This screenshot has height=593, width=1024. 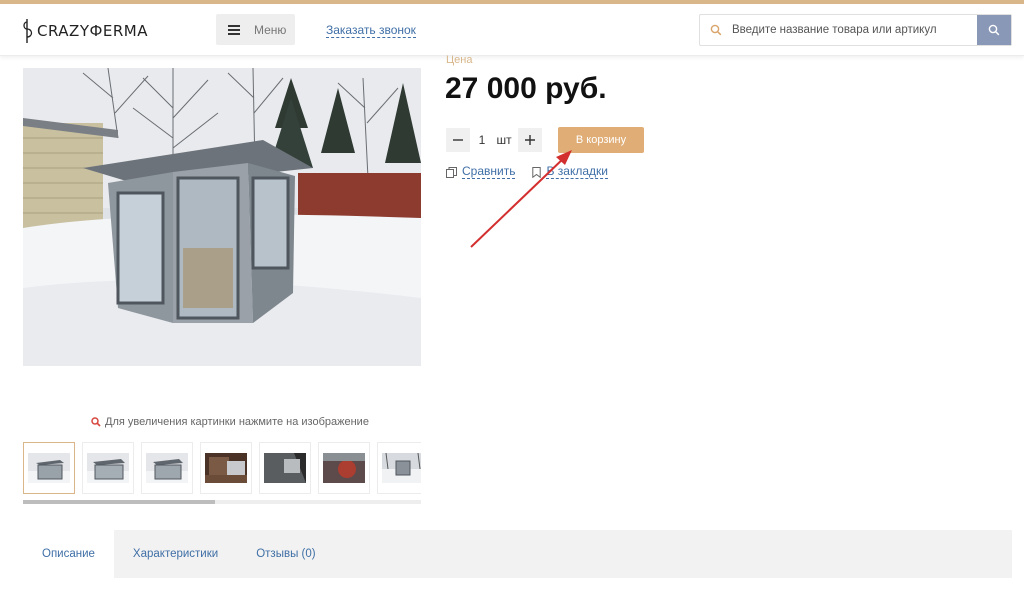 I want to click on quantity-stepper: 1 шт, so click(x=494, y=140).